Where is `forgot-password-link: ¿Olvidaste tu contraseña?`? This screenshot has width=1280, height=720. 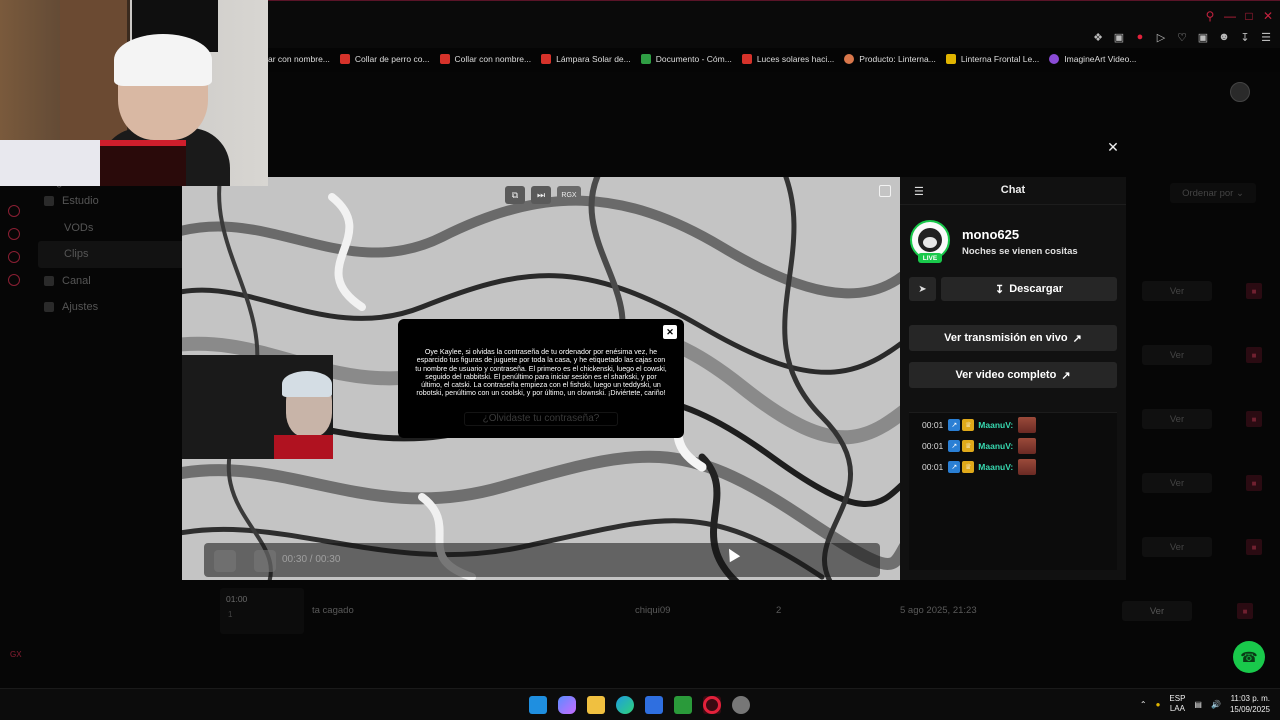
forgot-password-link: ¿Olvidaste tu contraseña? is located at coordinates (541, 419).